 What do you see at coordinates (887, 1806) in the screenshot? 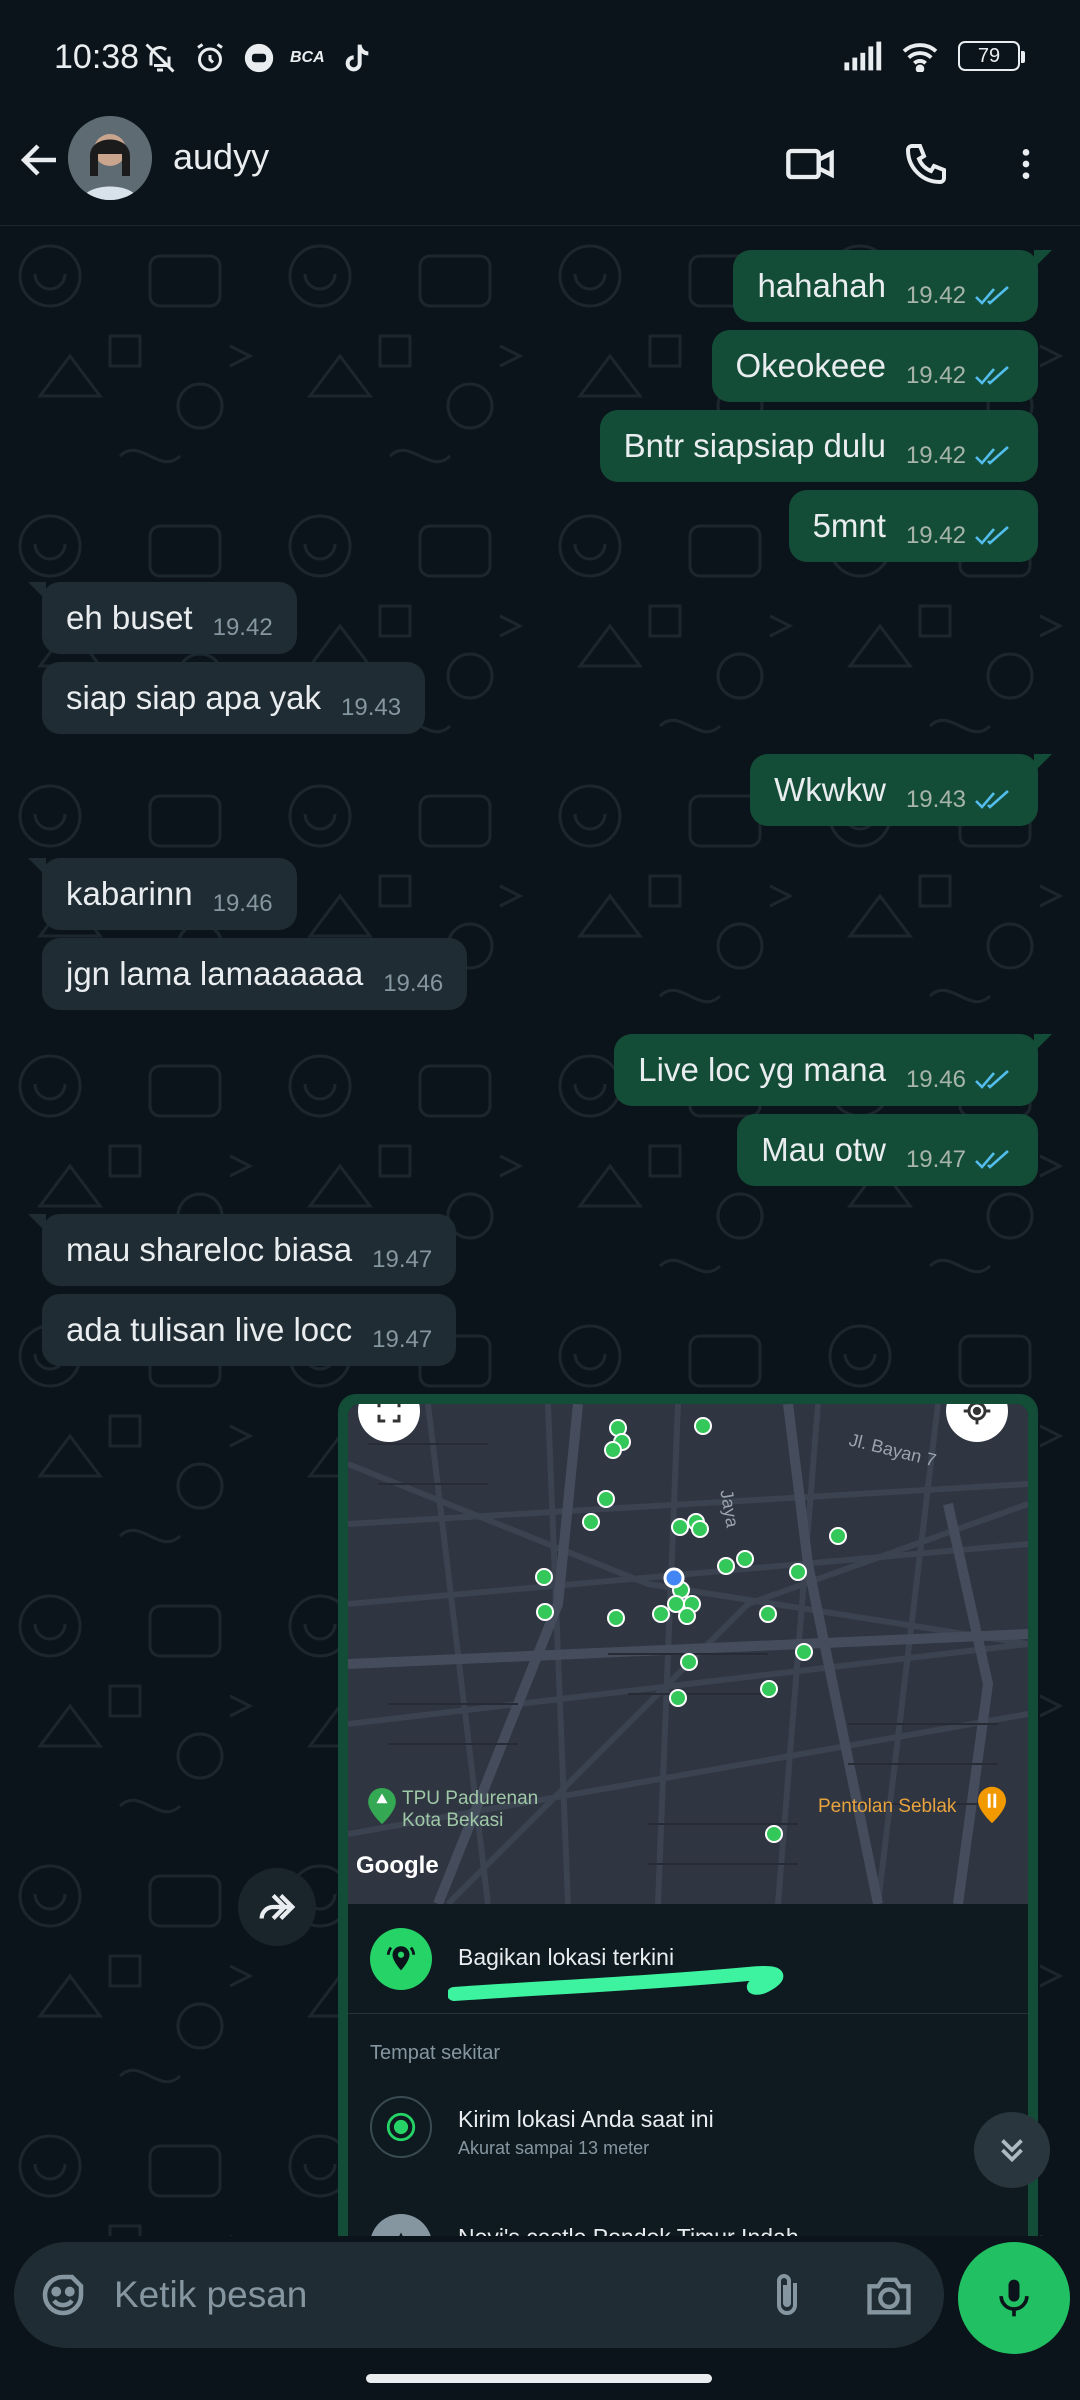
I see `poi-restaurant-label: Pentolan Seblak` at bounding box center [887, 1806].